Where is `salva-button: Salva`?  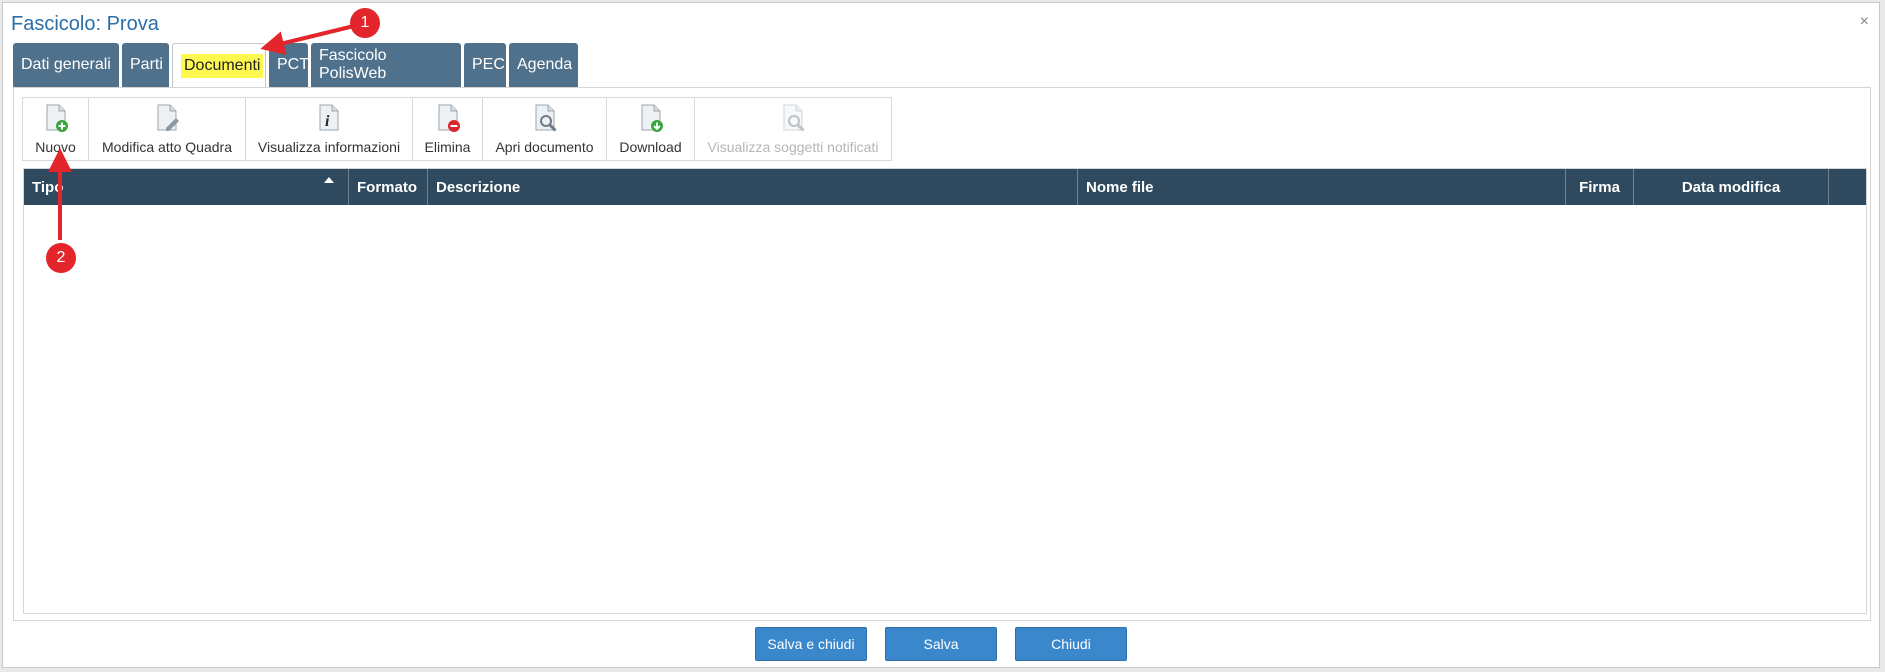 salva-button: Salva is located at coordinates (941, 644).